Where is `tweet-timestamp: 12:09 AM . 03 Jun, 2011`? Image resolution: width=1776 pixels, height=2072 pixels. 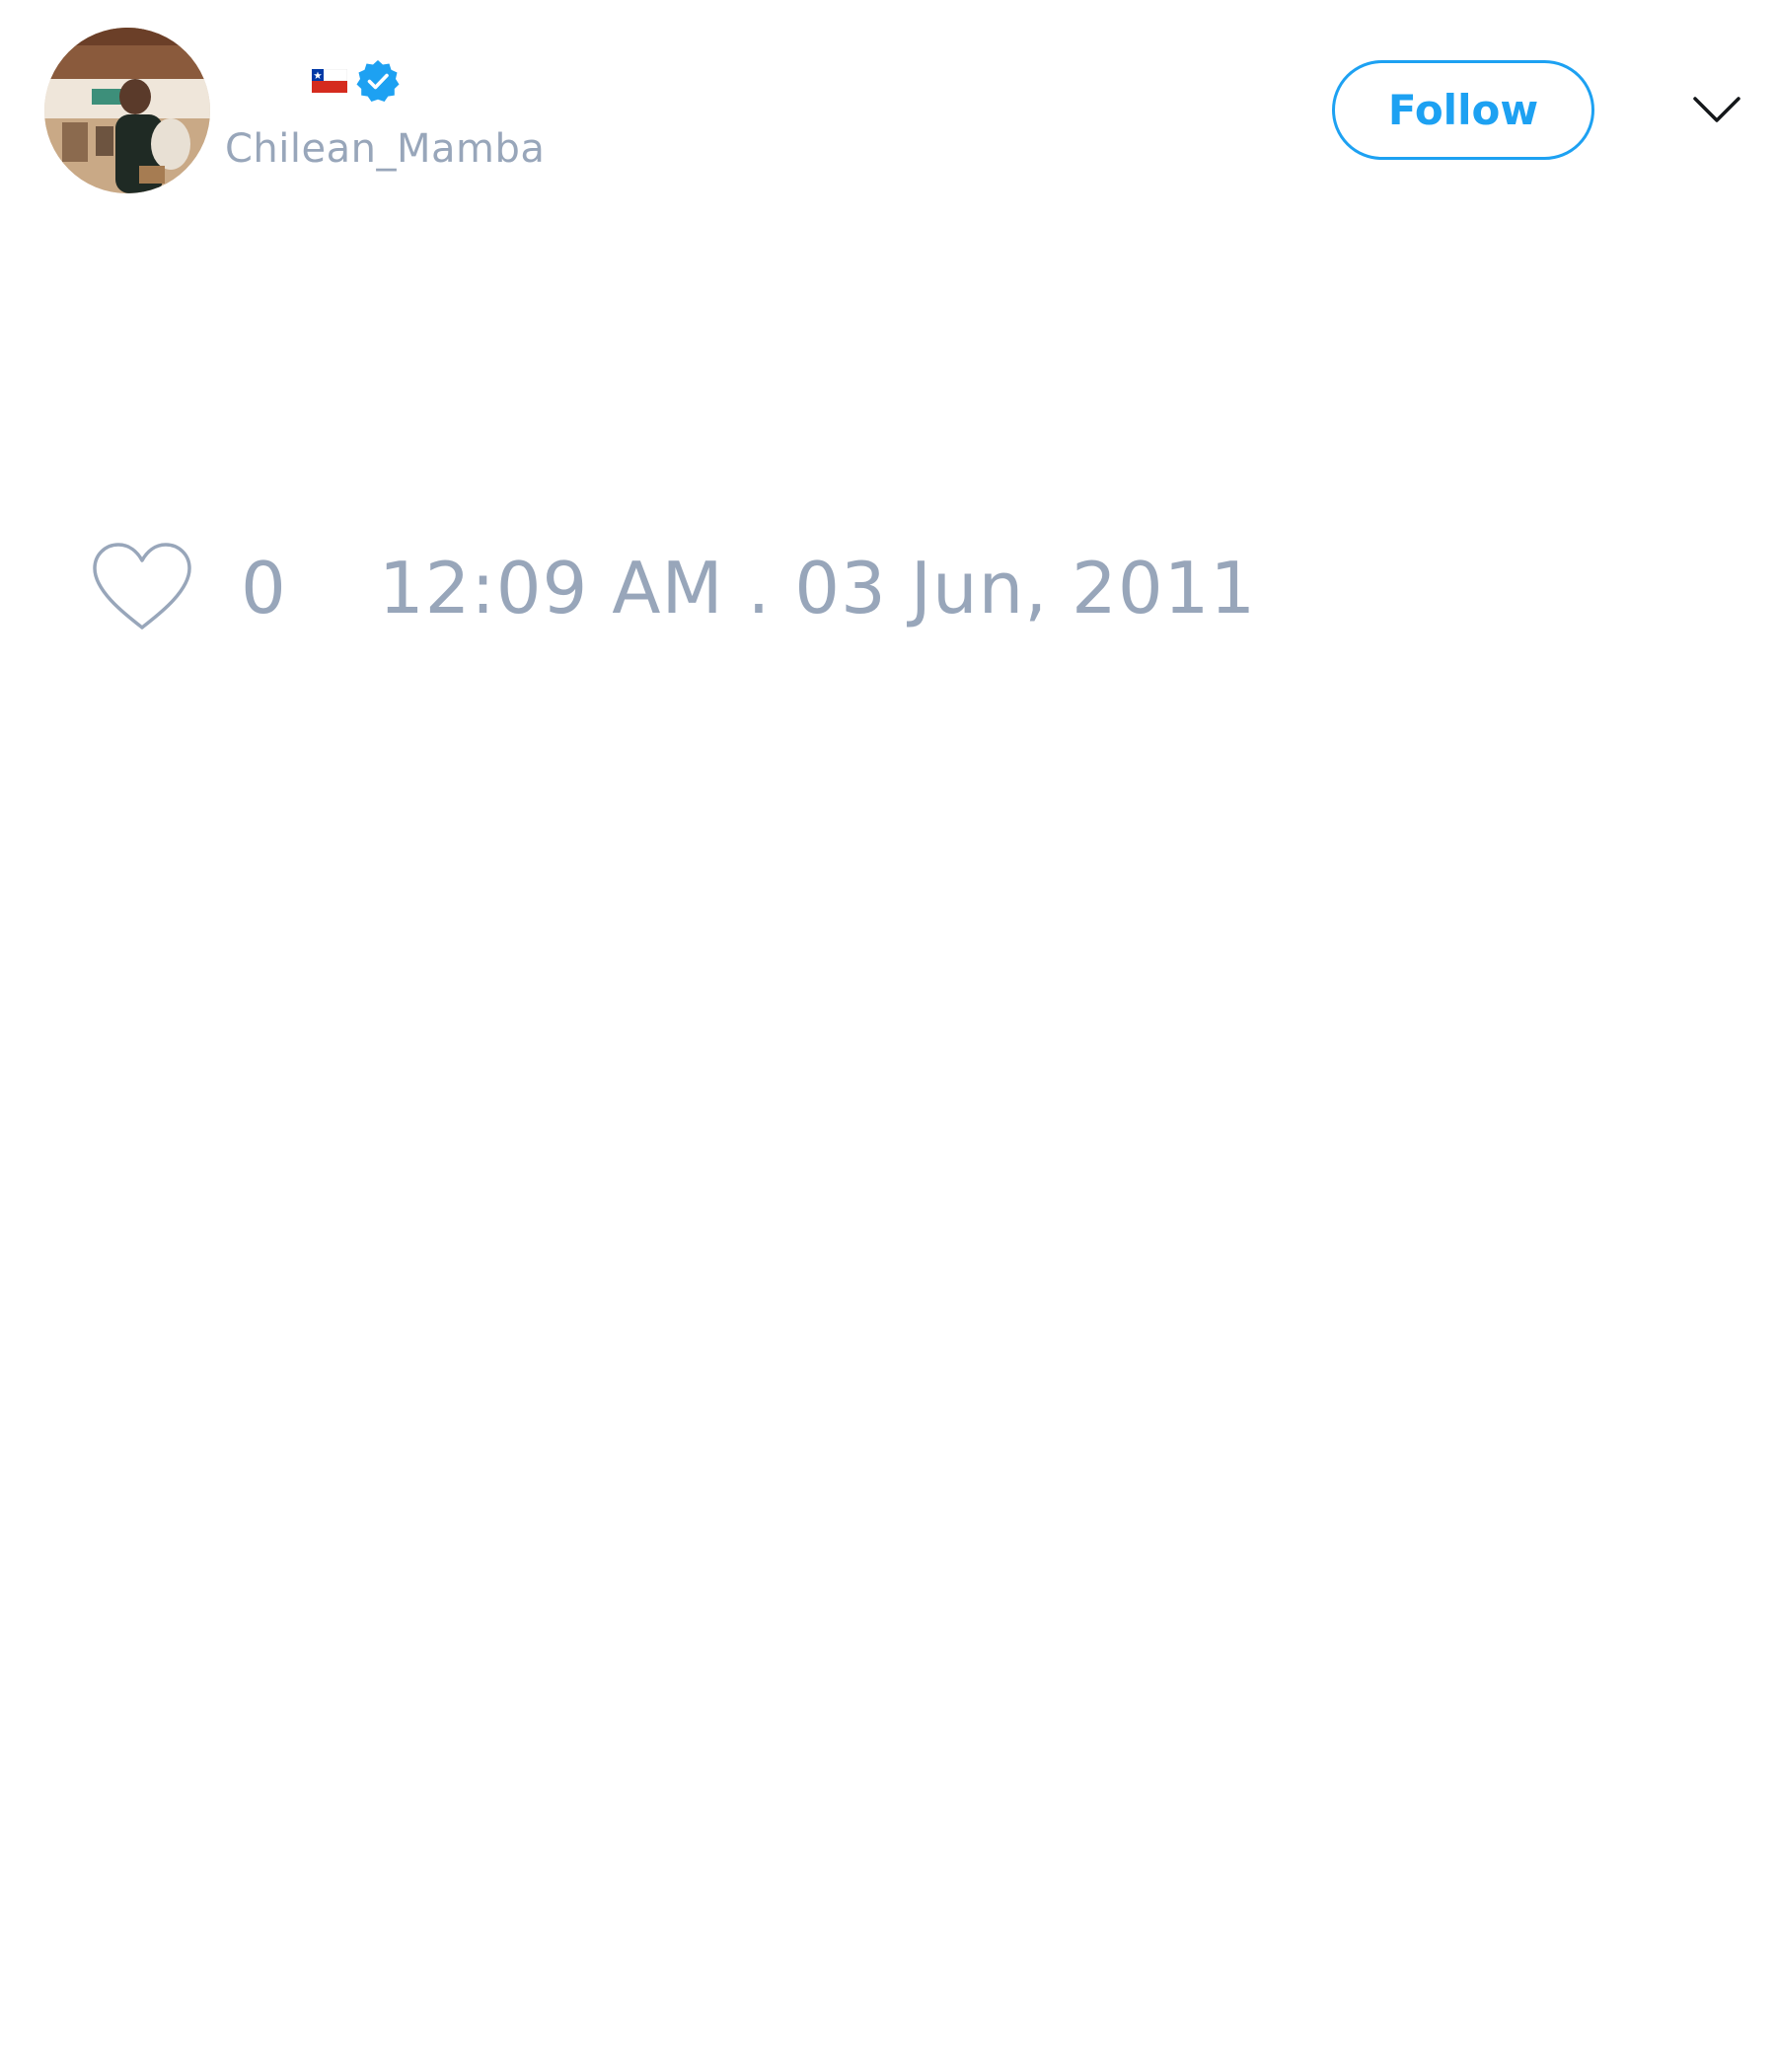 tweet-timestamp: 12:09 AM . 03 Jun, 2011 is located at coordinates (818, 588).